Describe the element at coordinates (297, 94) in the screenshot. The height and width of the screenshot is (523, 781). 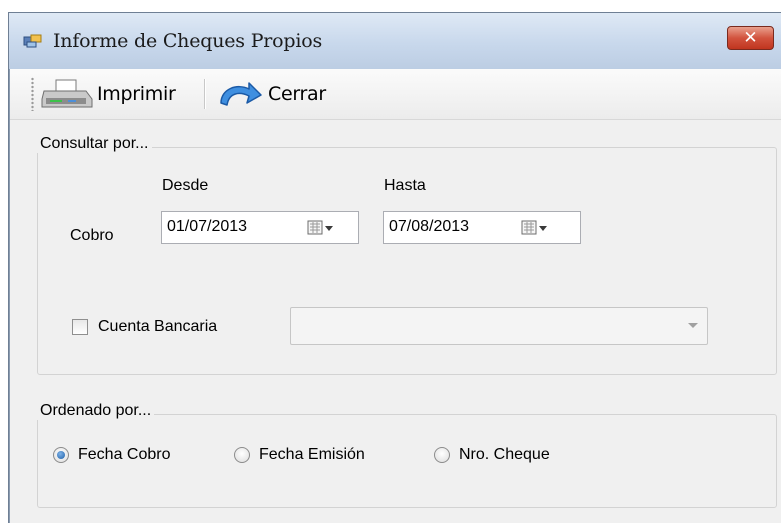
I see `close-button-label: Cerrar` at that location.